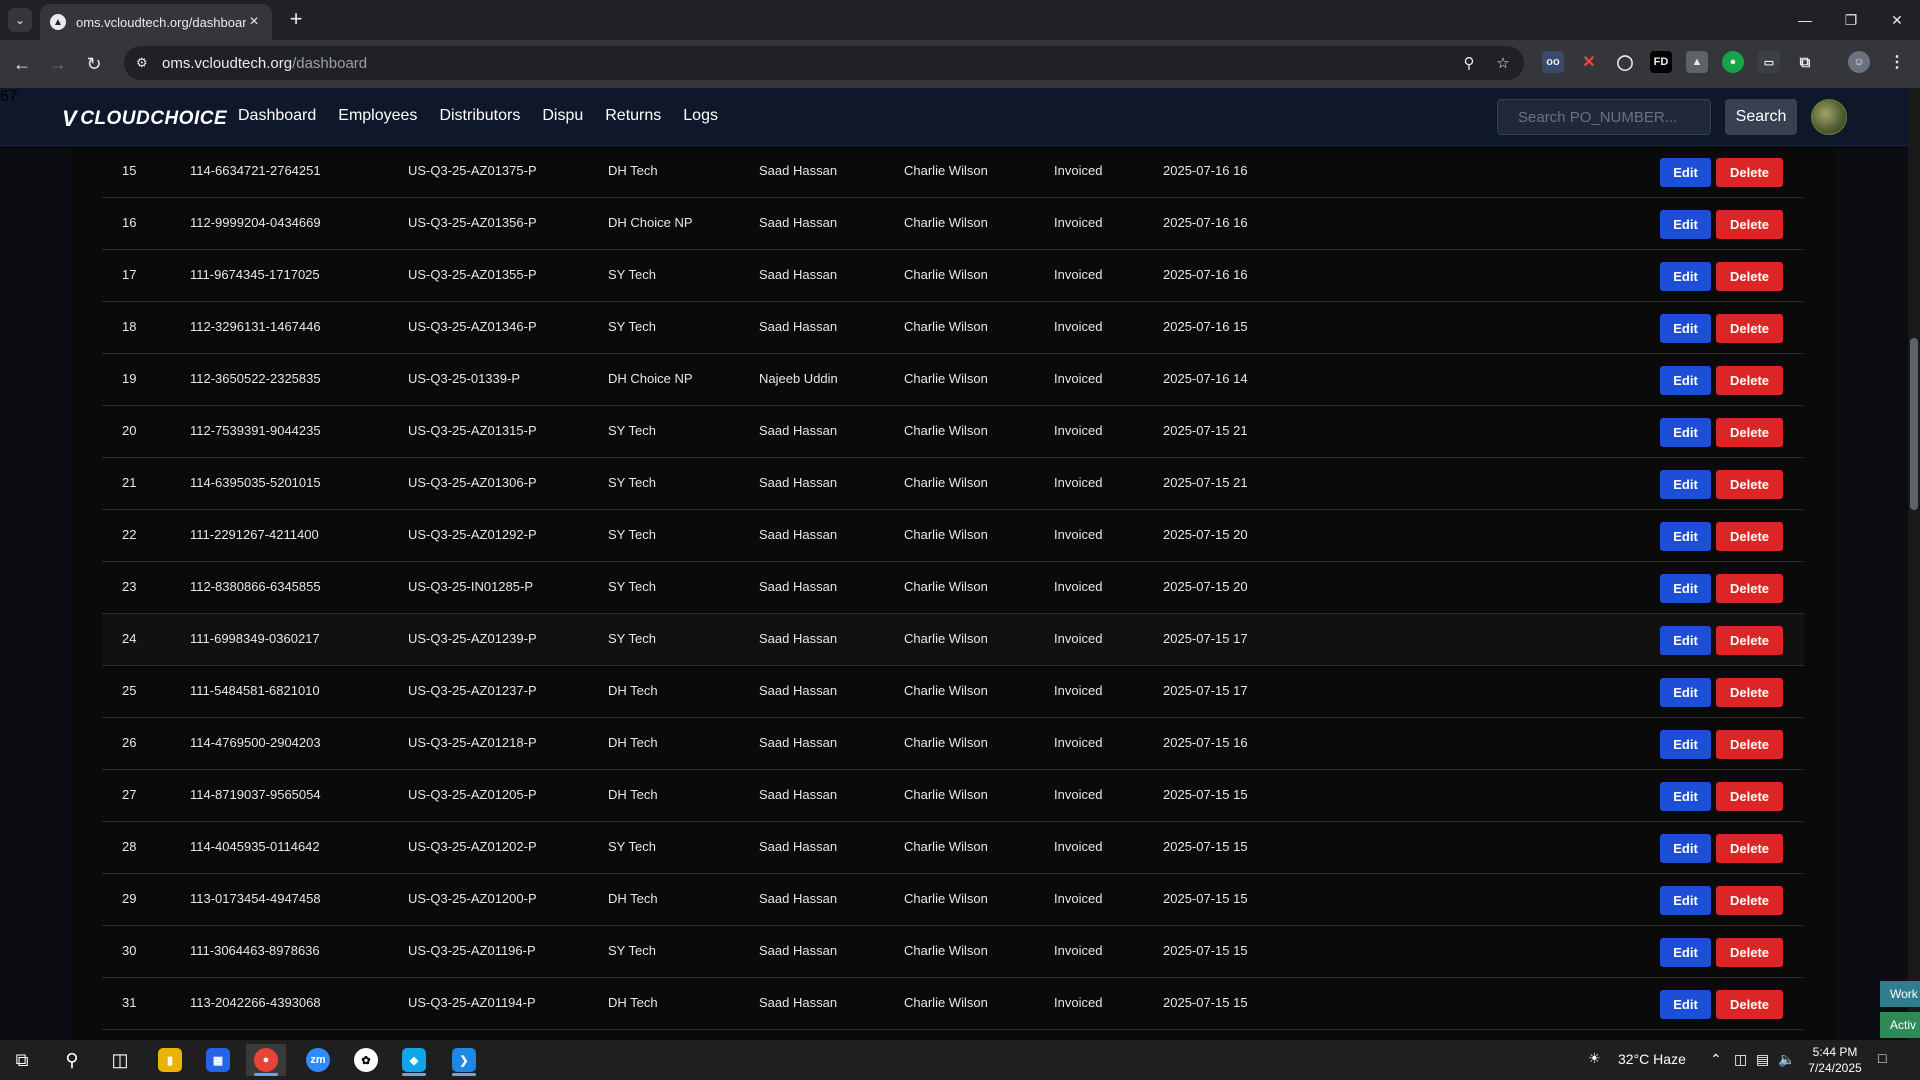 Image resolution: width=1920 pixels, height=1080 pixels. What do you see at coordinates (1078, 846) in the screenshot?
I see `status: Invoiced` at bounding box center [1078, 846].